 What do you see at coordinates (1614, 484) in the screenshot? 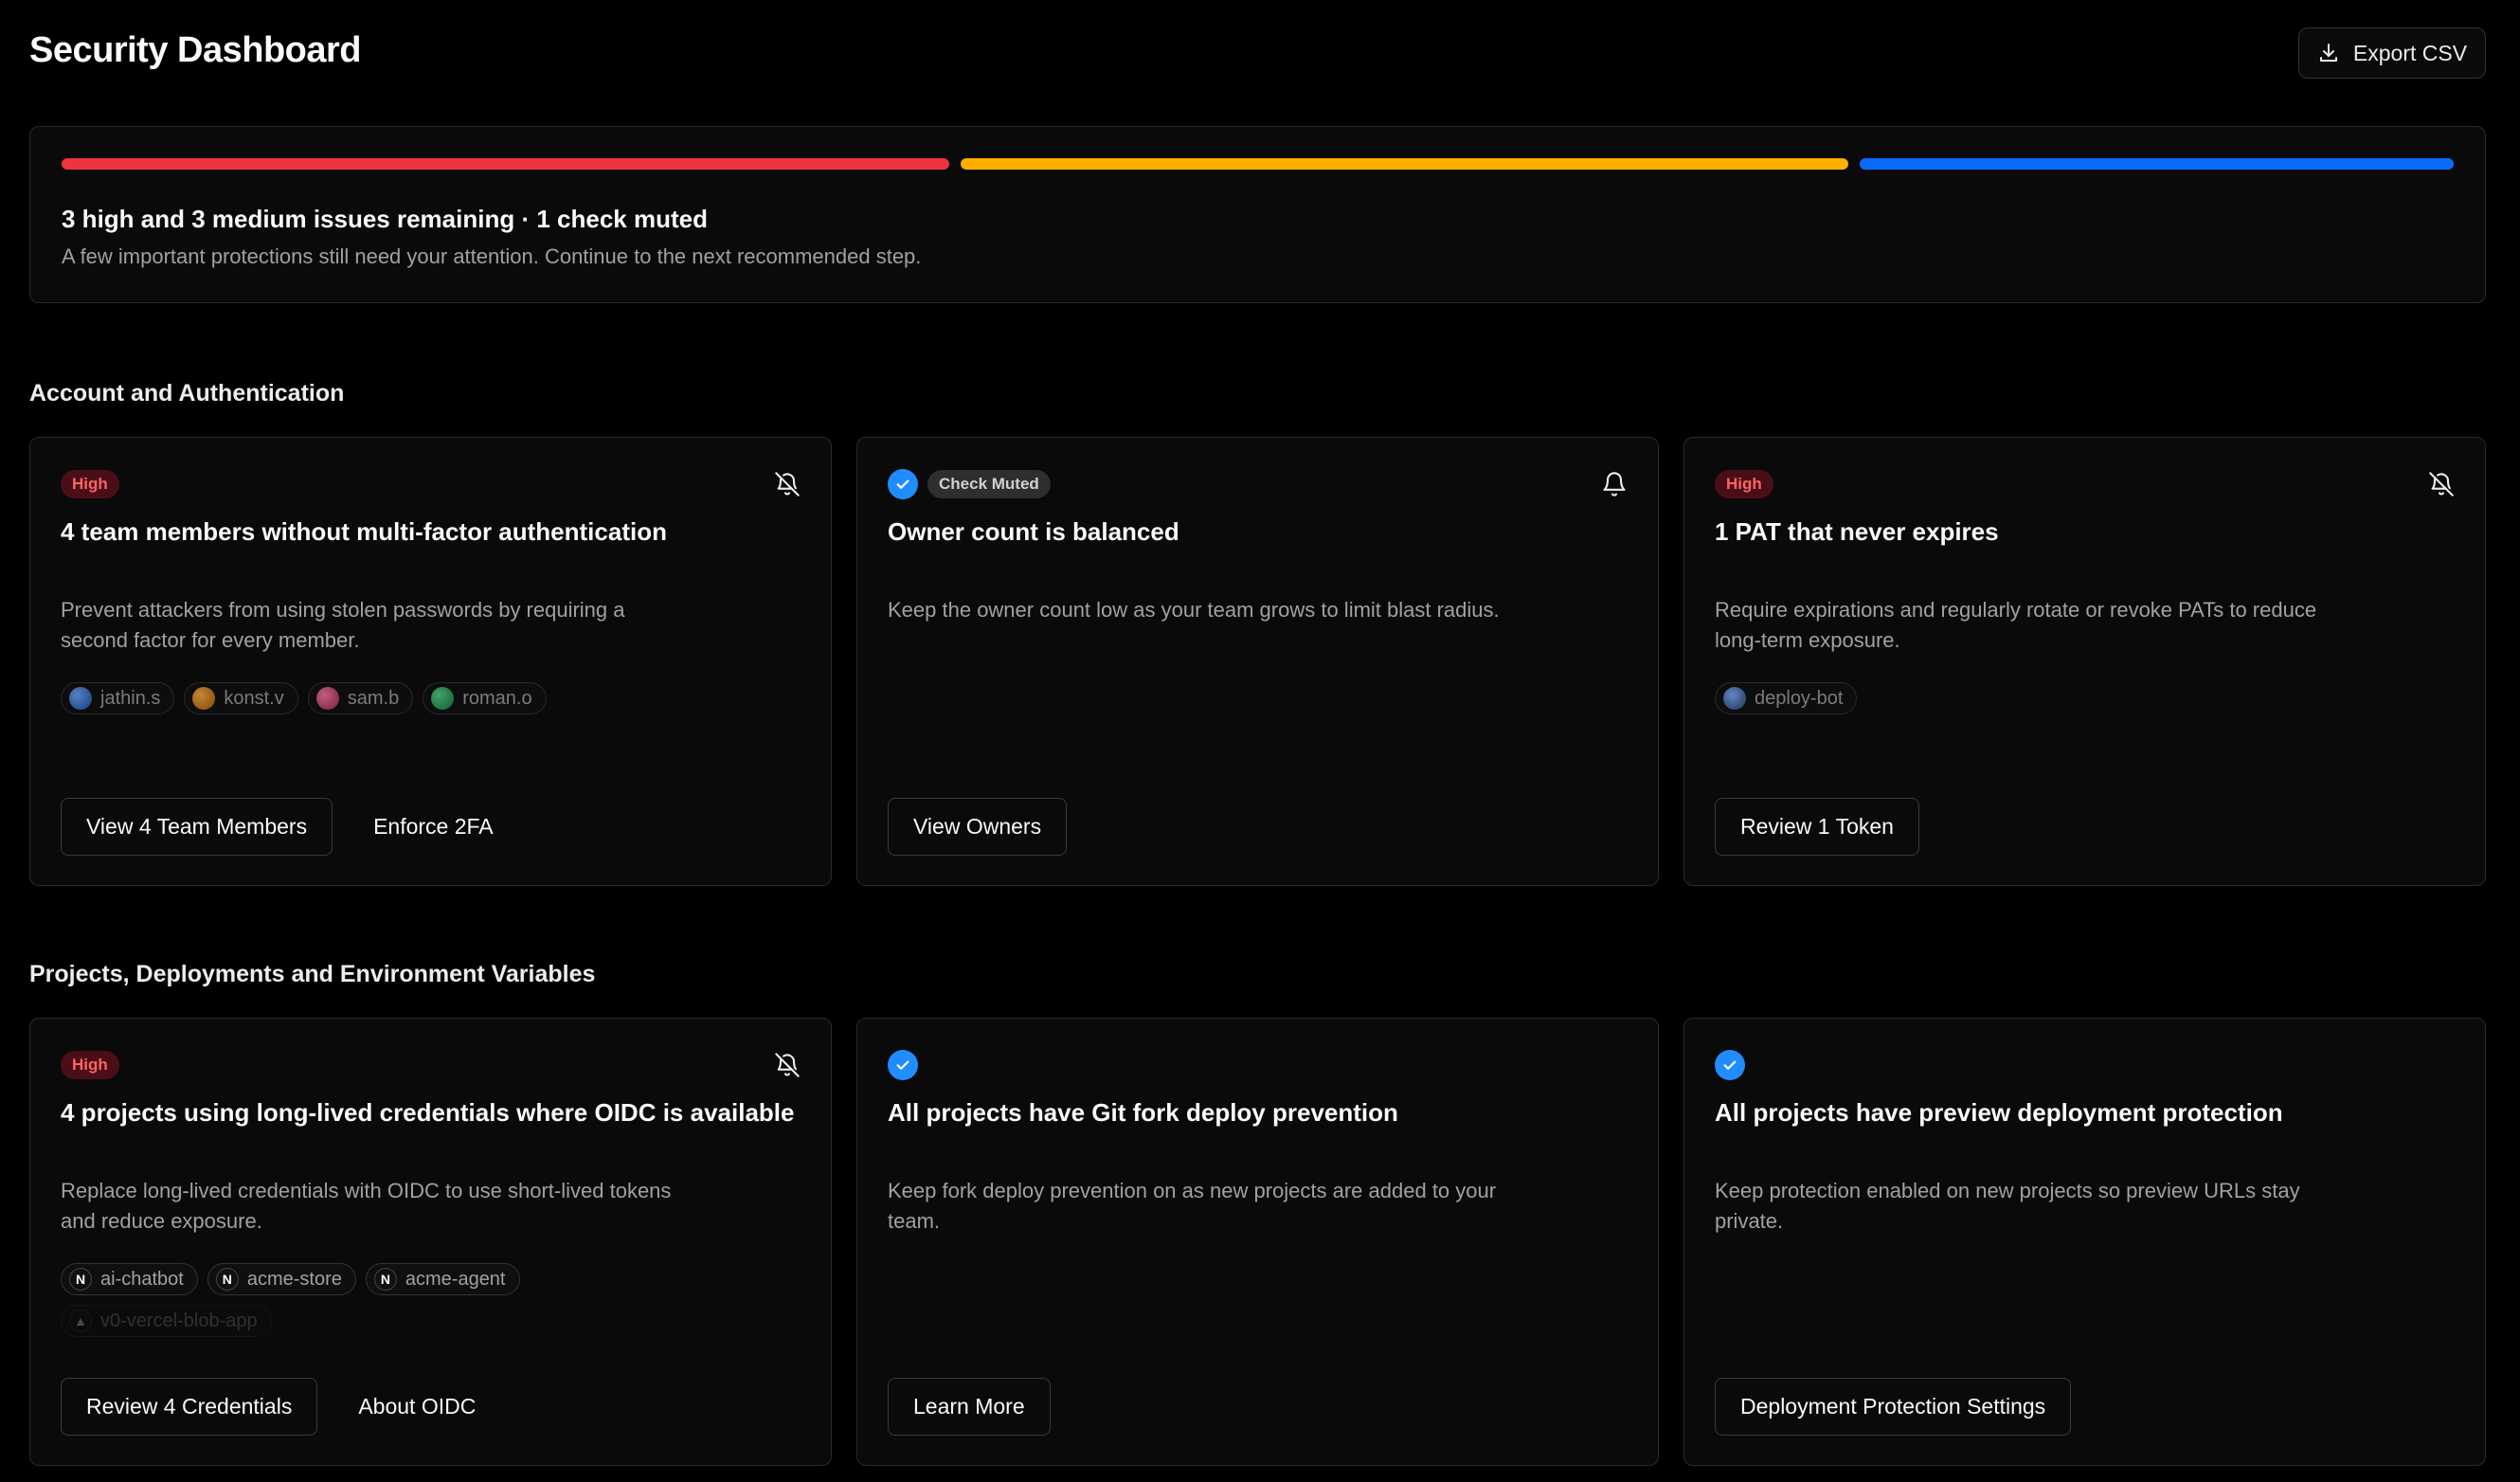
I see `bell-icon` at bounding box center [1614, 484].